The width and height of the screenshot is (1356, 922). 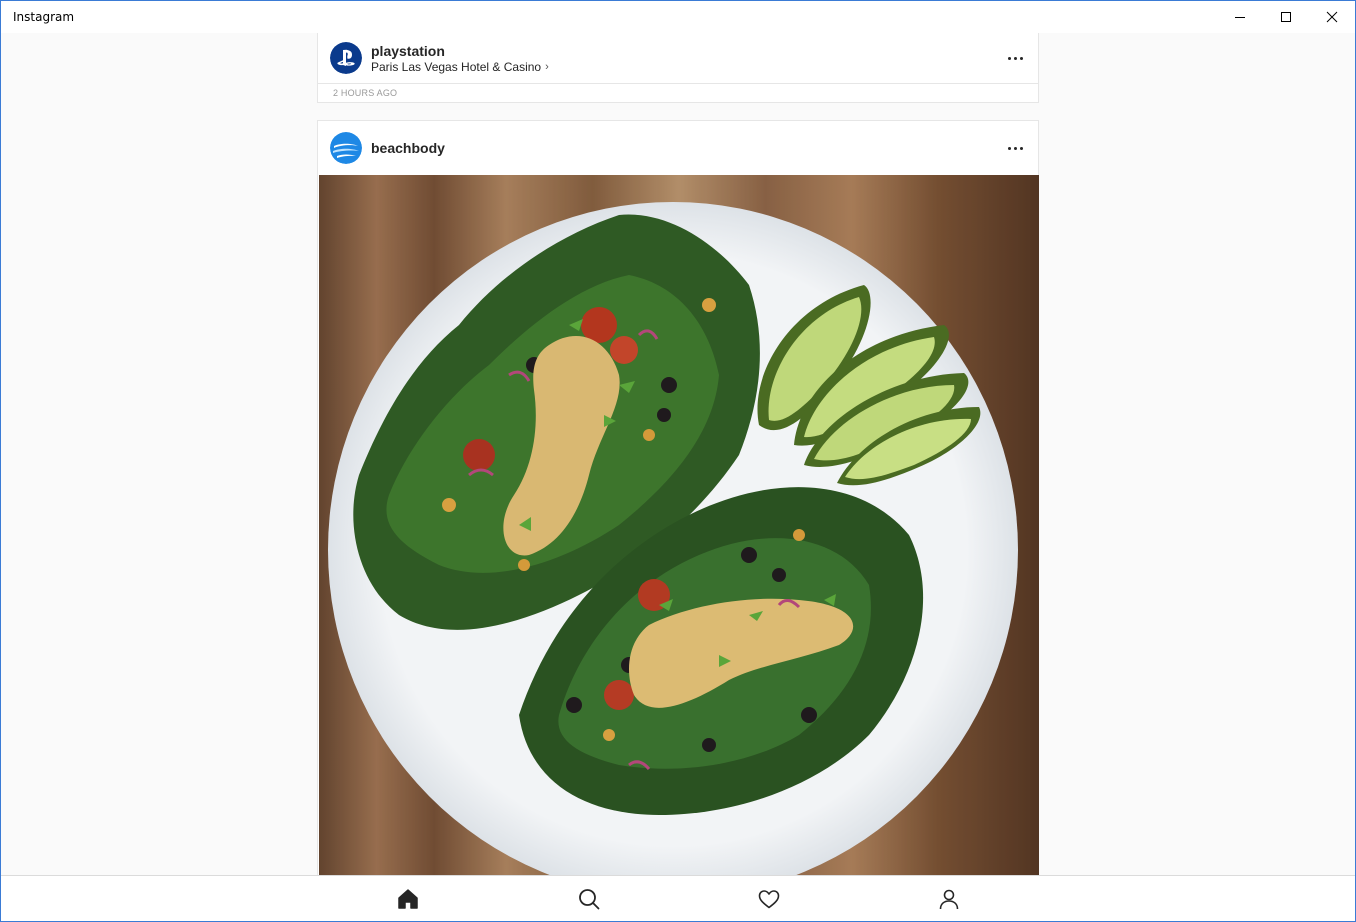 What do you see at coordinates (460, 51) in the screenshot?
I see `post-username: playstation` at bounding box center [460, 51].